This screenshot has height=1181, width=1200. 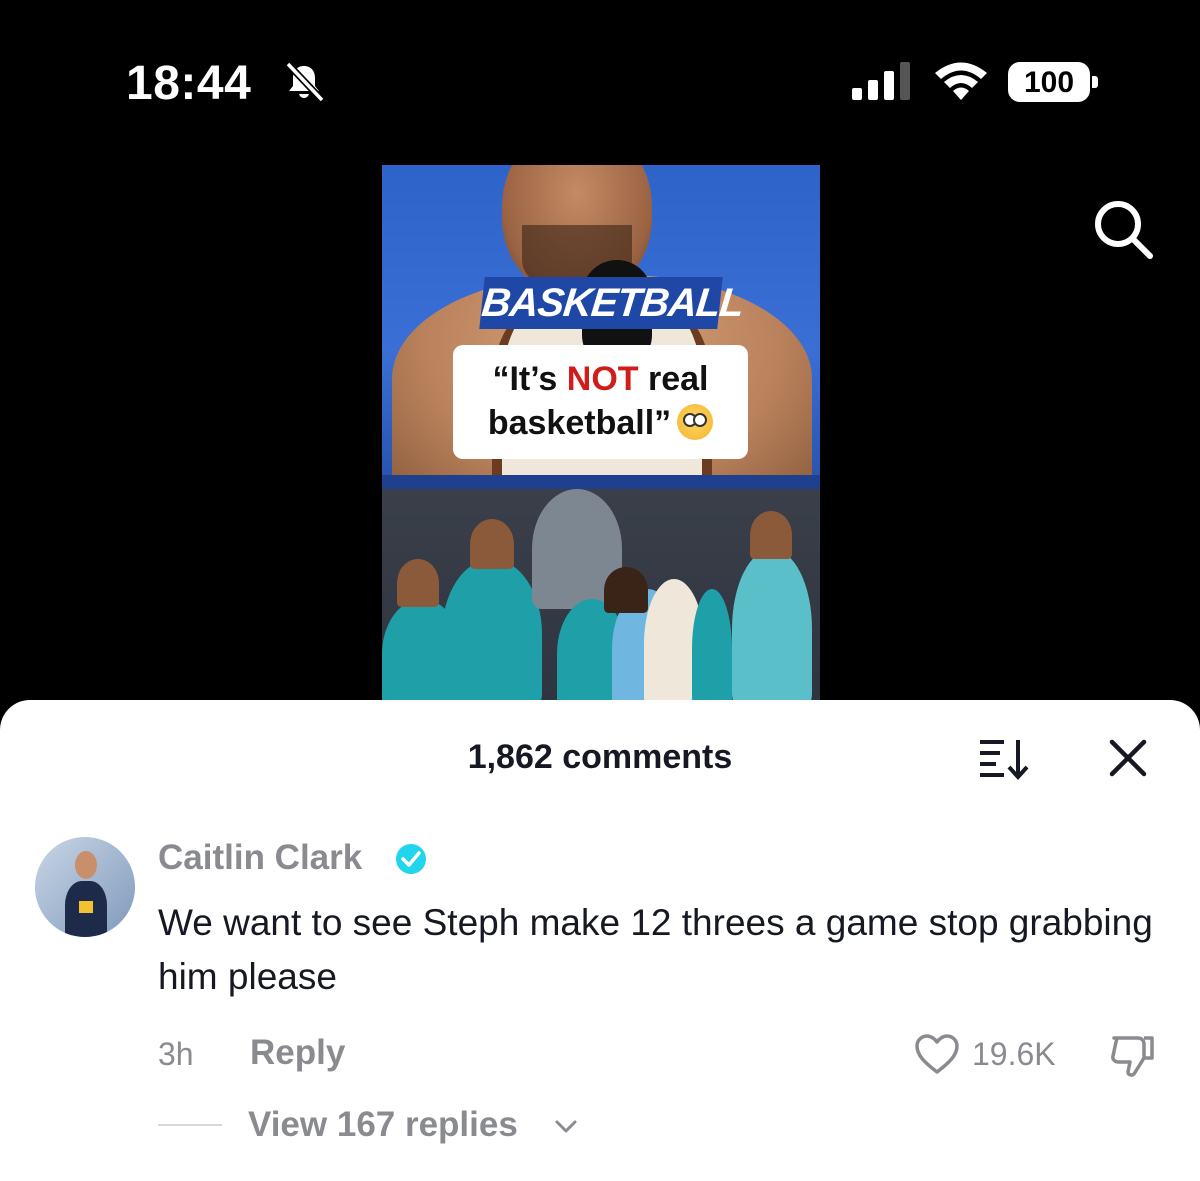 I want to click on battery-icon: 100, so click(x=1053, y=82).